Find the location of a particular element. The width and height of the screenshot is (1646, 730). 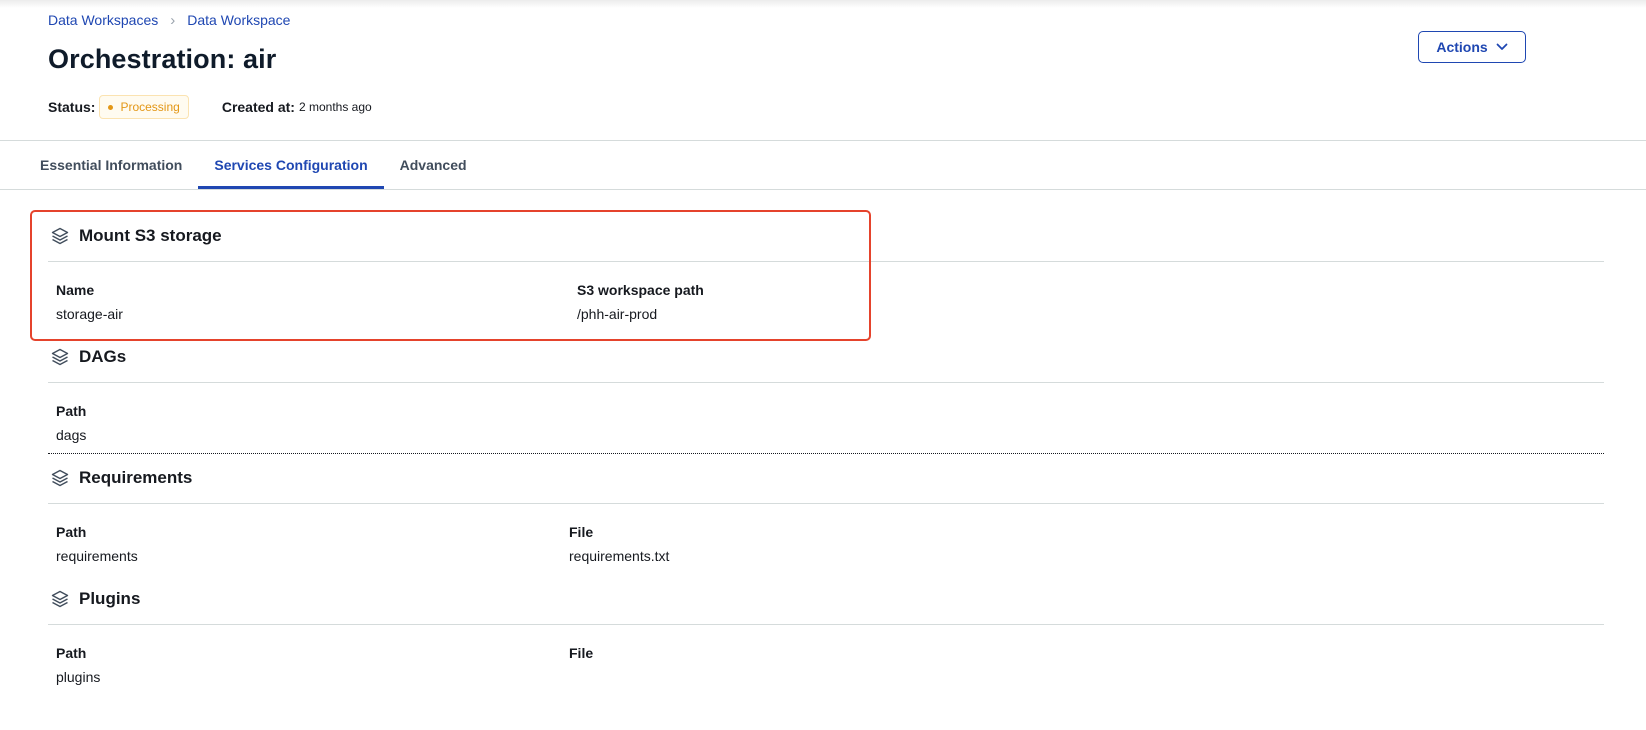

section-fields: Path plugins File is located at coordinates (826, 675).